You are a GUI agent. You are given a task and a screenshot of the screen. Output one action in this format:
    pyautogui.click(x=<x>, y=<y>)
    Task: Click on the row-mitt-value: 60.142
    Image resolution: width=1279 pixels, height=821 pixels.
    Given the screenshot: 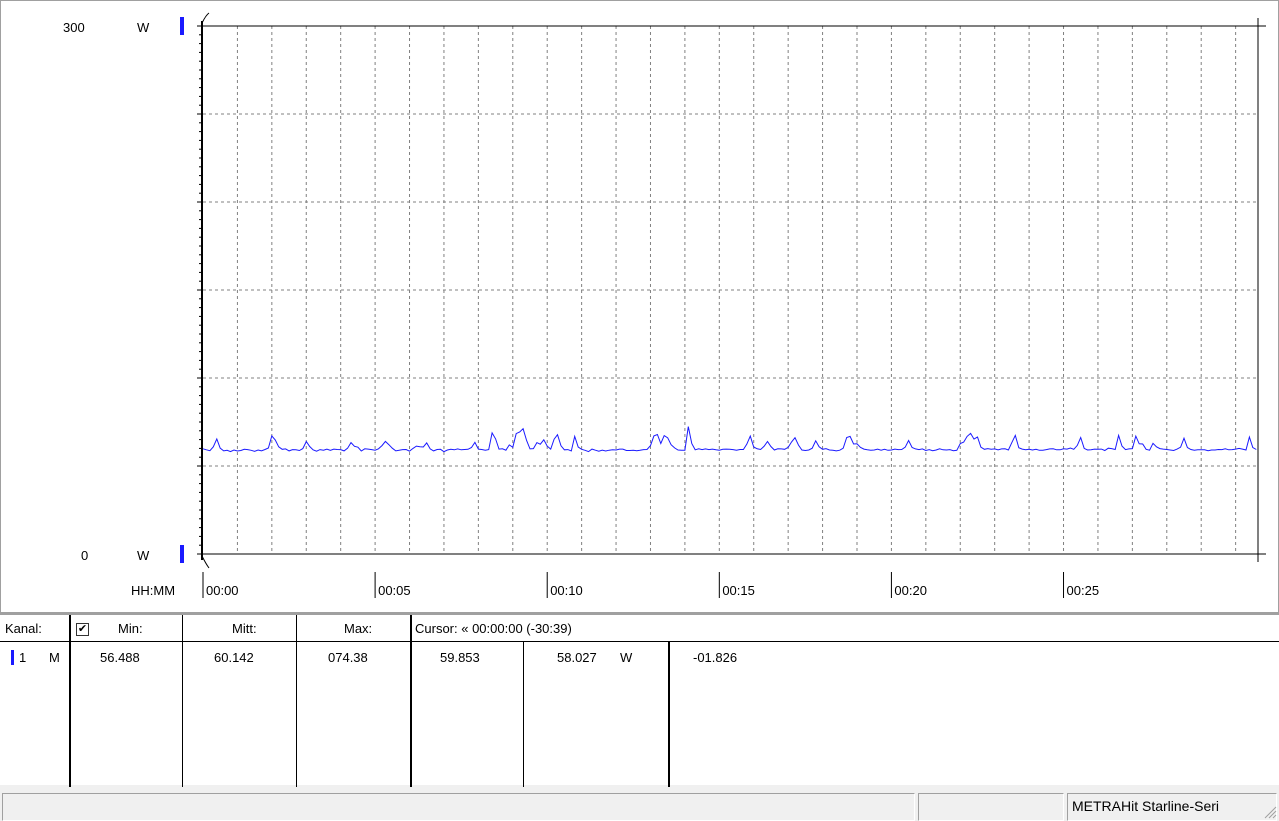 What is the action you would take?
    pyautogui.click(x=234, y=657)
    